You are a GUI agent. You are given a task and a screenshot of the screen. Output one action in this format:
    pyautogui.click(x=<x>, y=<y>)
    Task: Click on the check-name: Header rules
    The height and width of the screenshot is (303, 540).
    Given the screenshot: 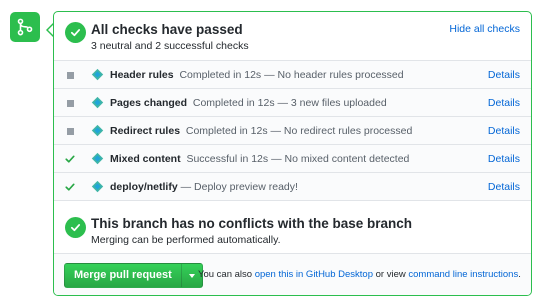 What is the action you would take?
    pyautogui.click(x=142, y=75)
    